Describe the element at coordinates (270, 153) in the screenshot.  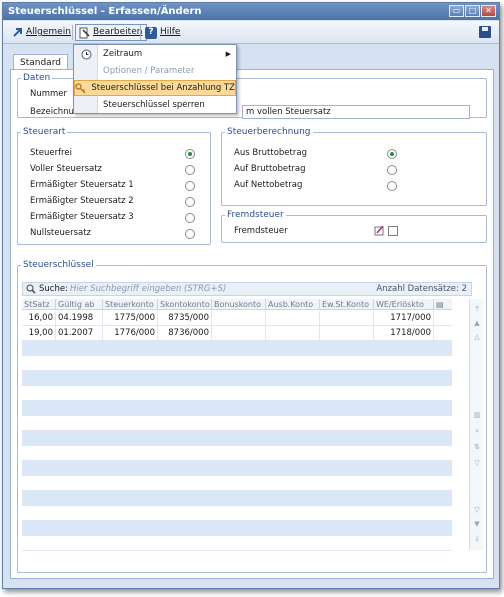
I see `steuerberechnung-option-label: Aus Bruttobetrag` at that location.